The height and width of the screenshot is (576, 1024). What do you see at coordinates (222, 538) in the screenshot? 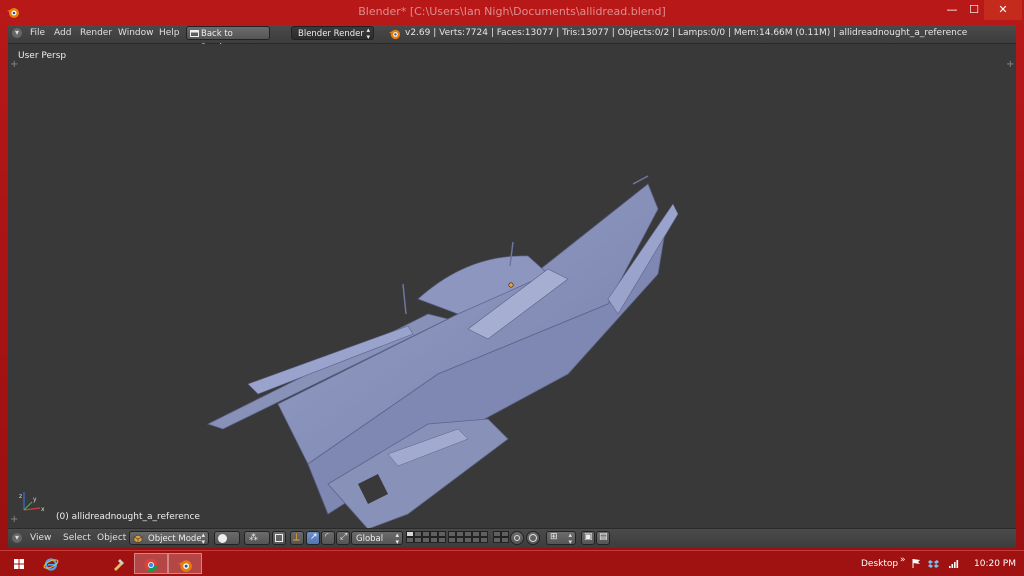
I see `solid-shading-icon` at bounding box center [222, 538].